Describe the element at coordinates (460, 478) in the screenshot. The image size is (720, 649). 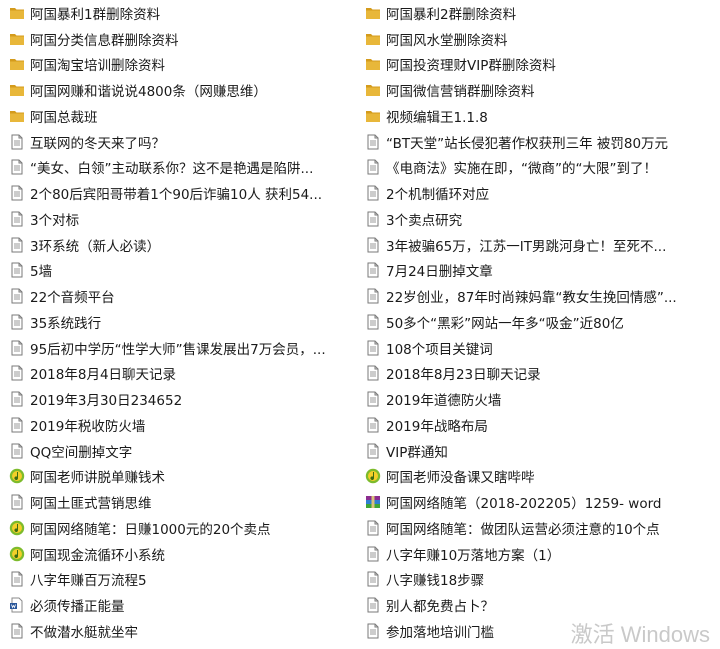
I see `file-name: 阿国老师没备课又瞎哔哔` at that location.